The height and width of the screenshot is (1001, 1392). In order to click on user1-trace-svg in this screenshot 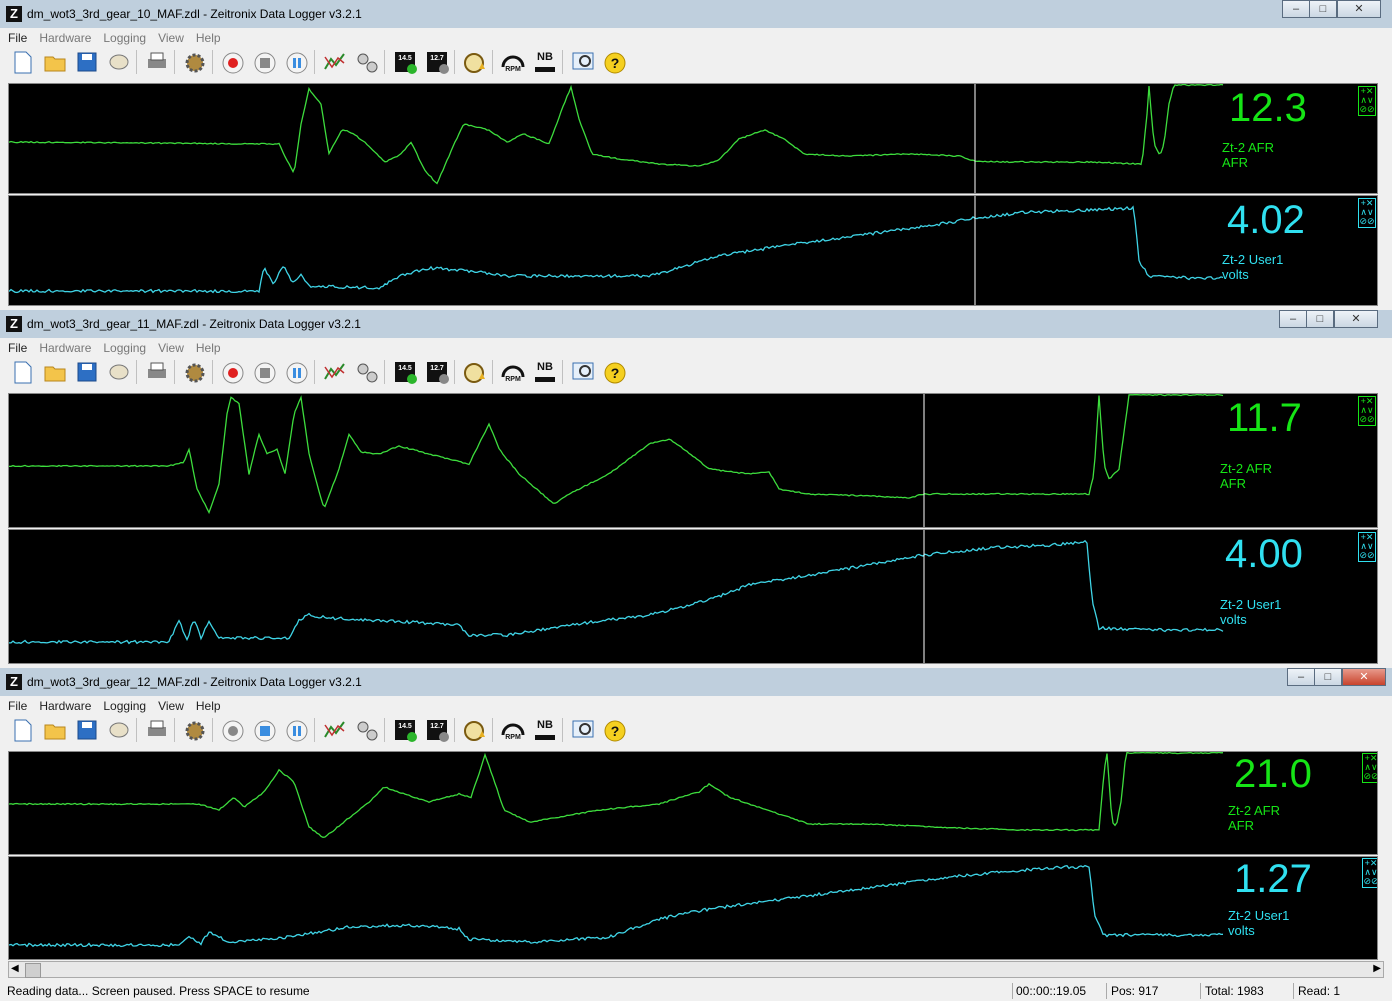, I will do `click(616, 250)`.